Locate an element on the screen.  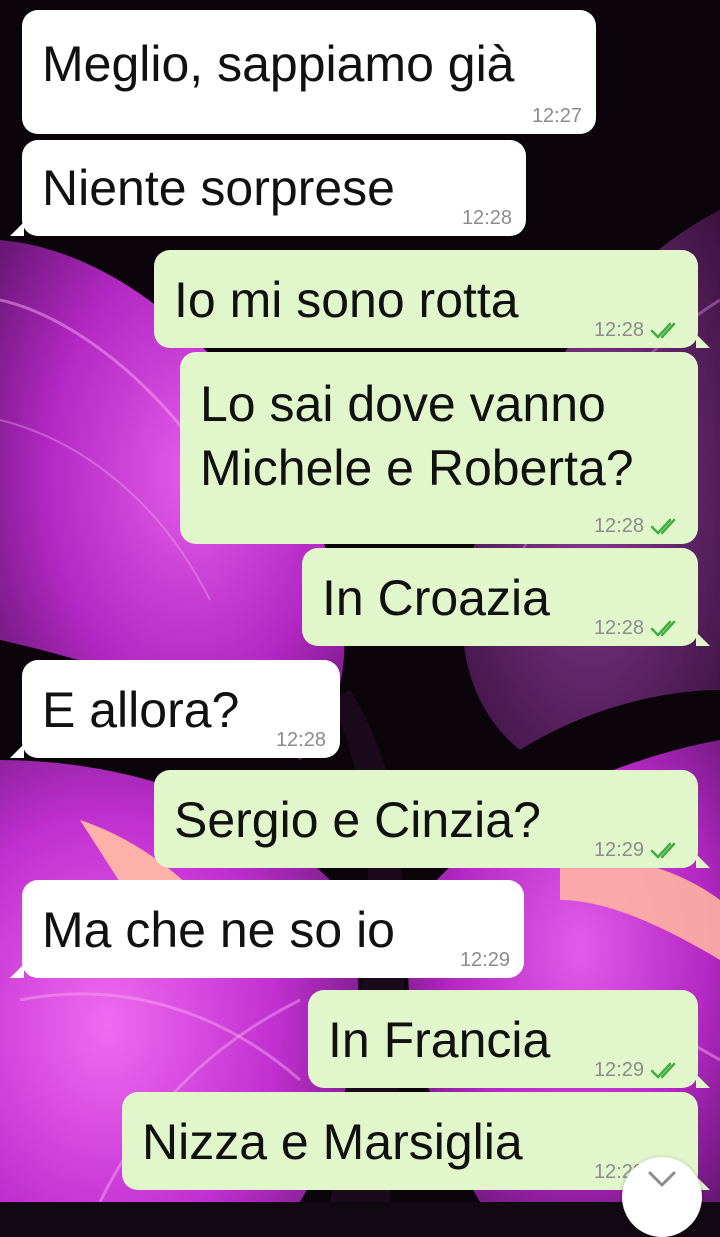
chevron-down-icon is located at coordinates (662, 1179).